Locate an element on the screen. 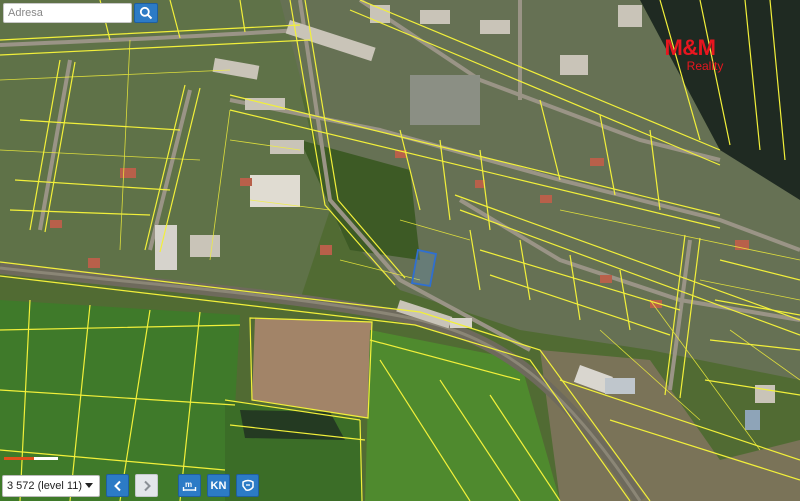  search-icon is located at coordinates (146, 13).